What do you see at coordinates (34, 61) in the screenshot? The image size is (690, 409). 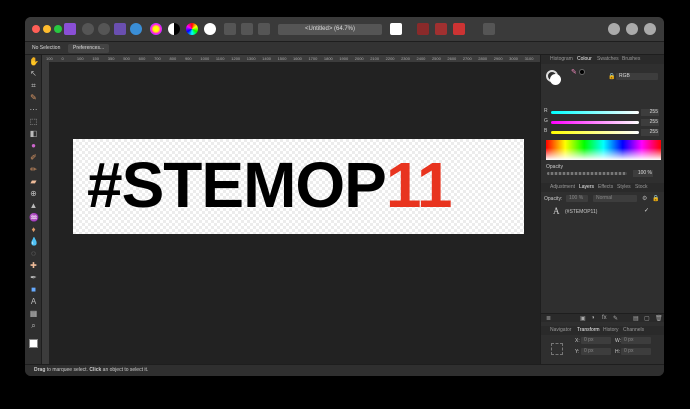 I see `hand-tool-icon: ✋` at bounding box center [34, 61].